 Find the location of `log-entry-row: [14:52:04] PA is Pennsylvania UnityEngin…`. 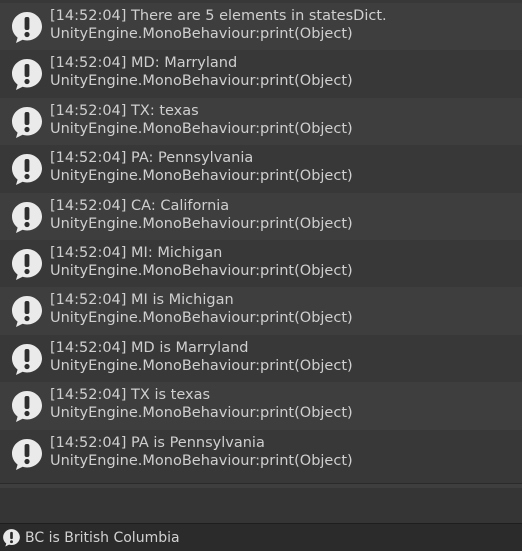

log-entry-row: [14:52:04] PA is Pennsylvania UnityEngin… is located at coordinates (261, 453).